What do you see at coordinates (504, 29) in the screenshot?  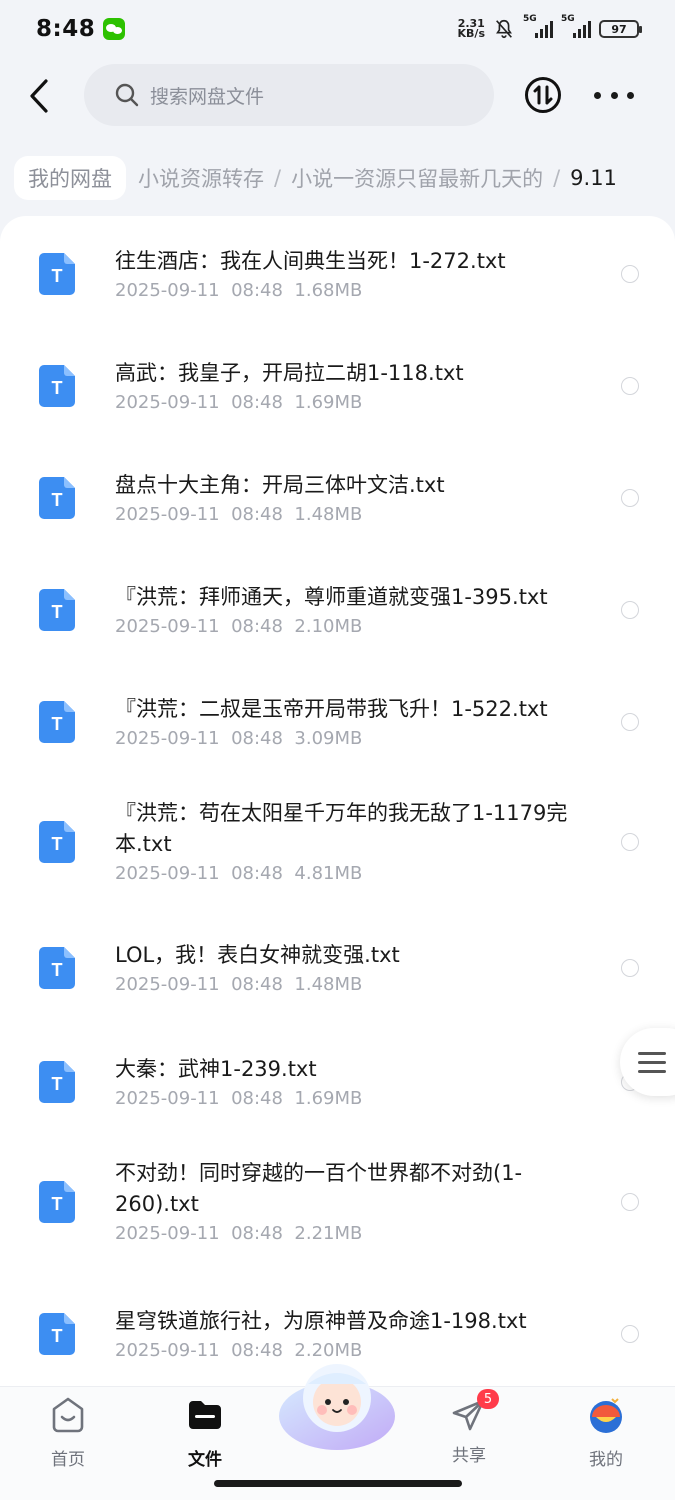 I see `bell-muted-icon` at bounding box center [504, 29].